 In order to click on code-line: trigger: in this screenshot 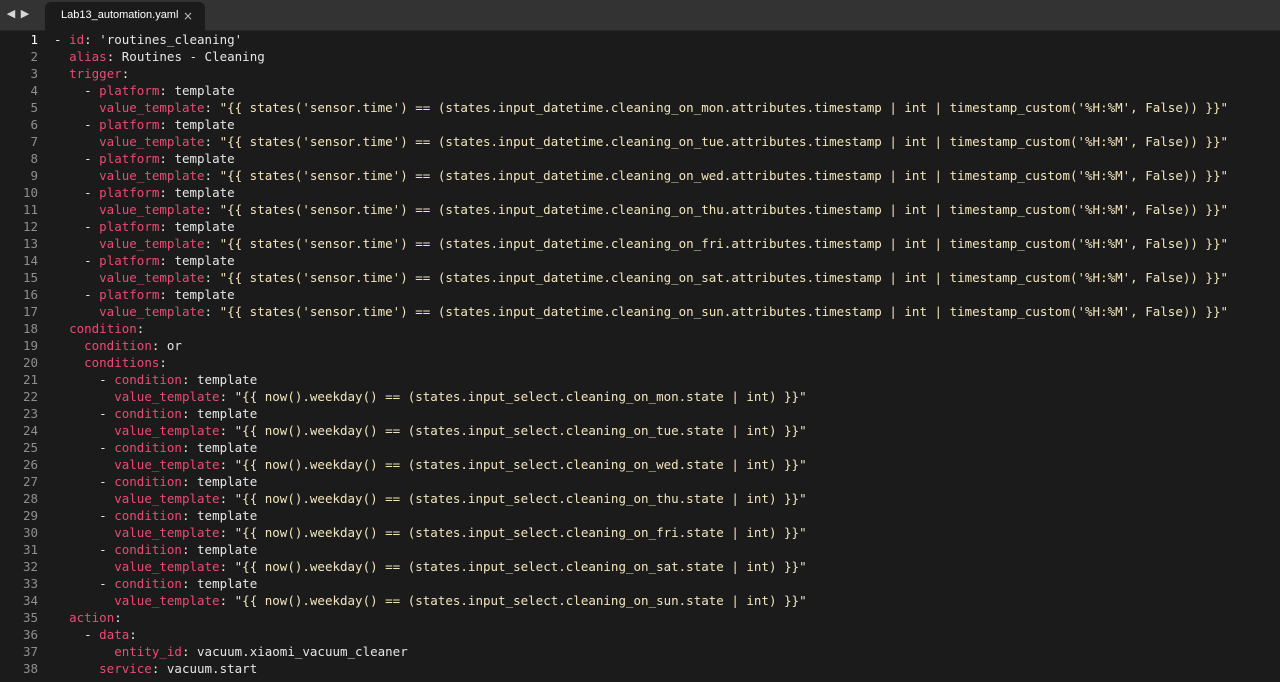, I will do `click(667, 73)`.